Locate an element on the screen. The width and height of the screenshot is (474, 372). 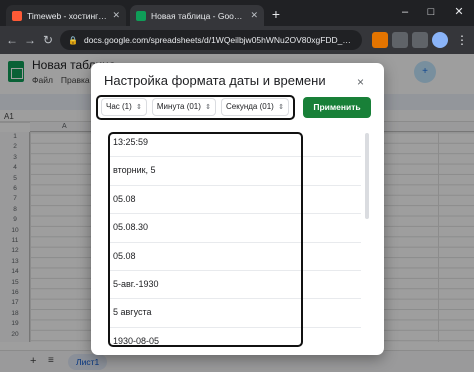
sheets-favicon-icon is located at coordinates (141, 15).